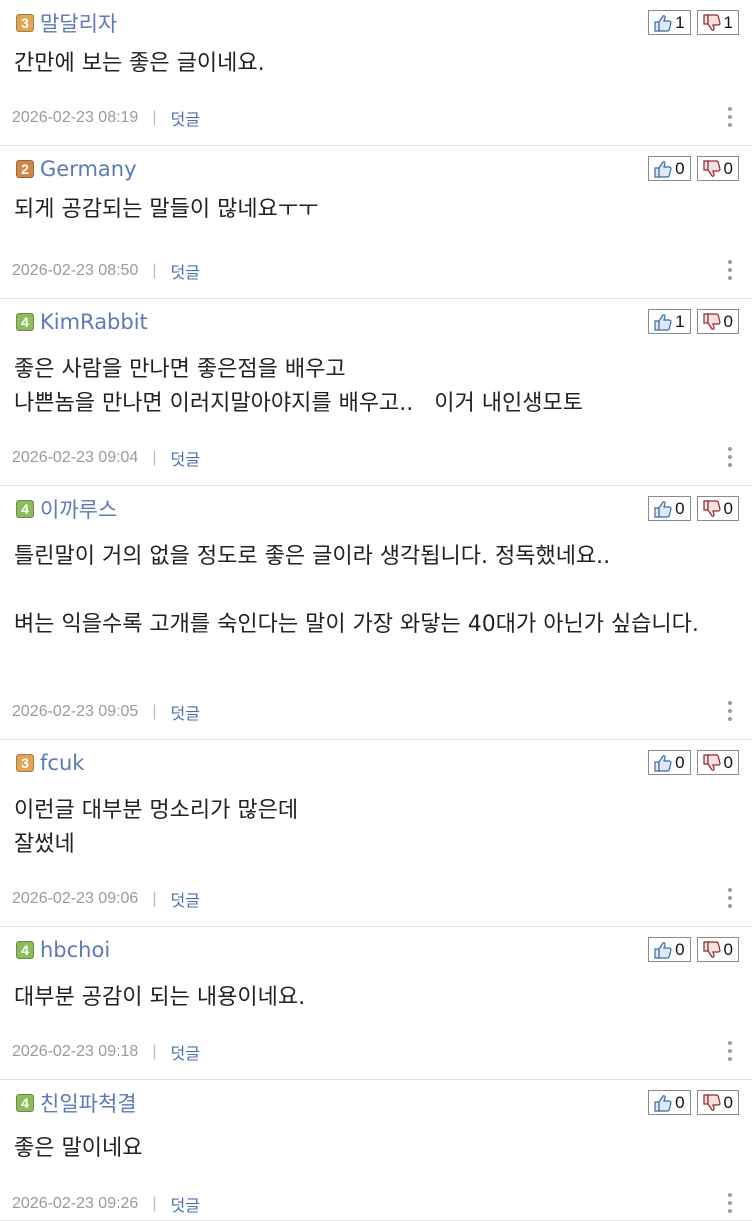  I want to click on comment-header: 2 Germany, so click(76, 169).